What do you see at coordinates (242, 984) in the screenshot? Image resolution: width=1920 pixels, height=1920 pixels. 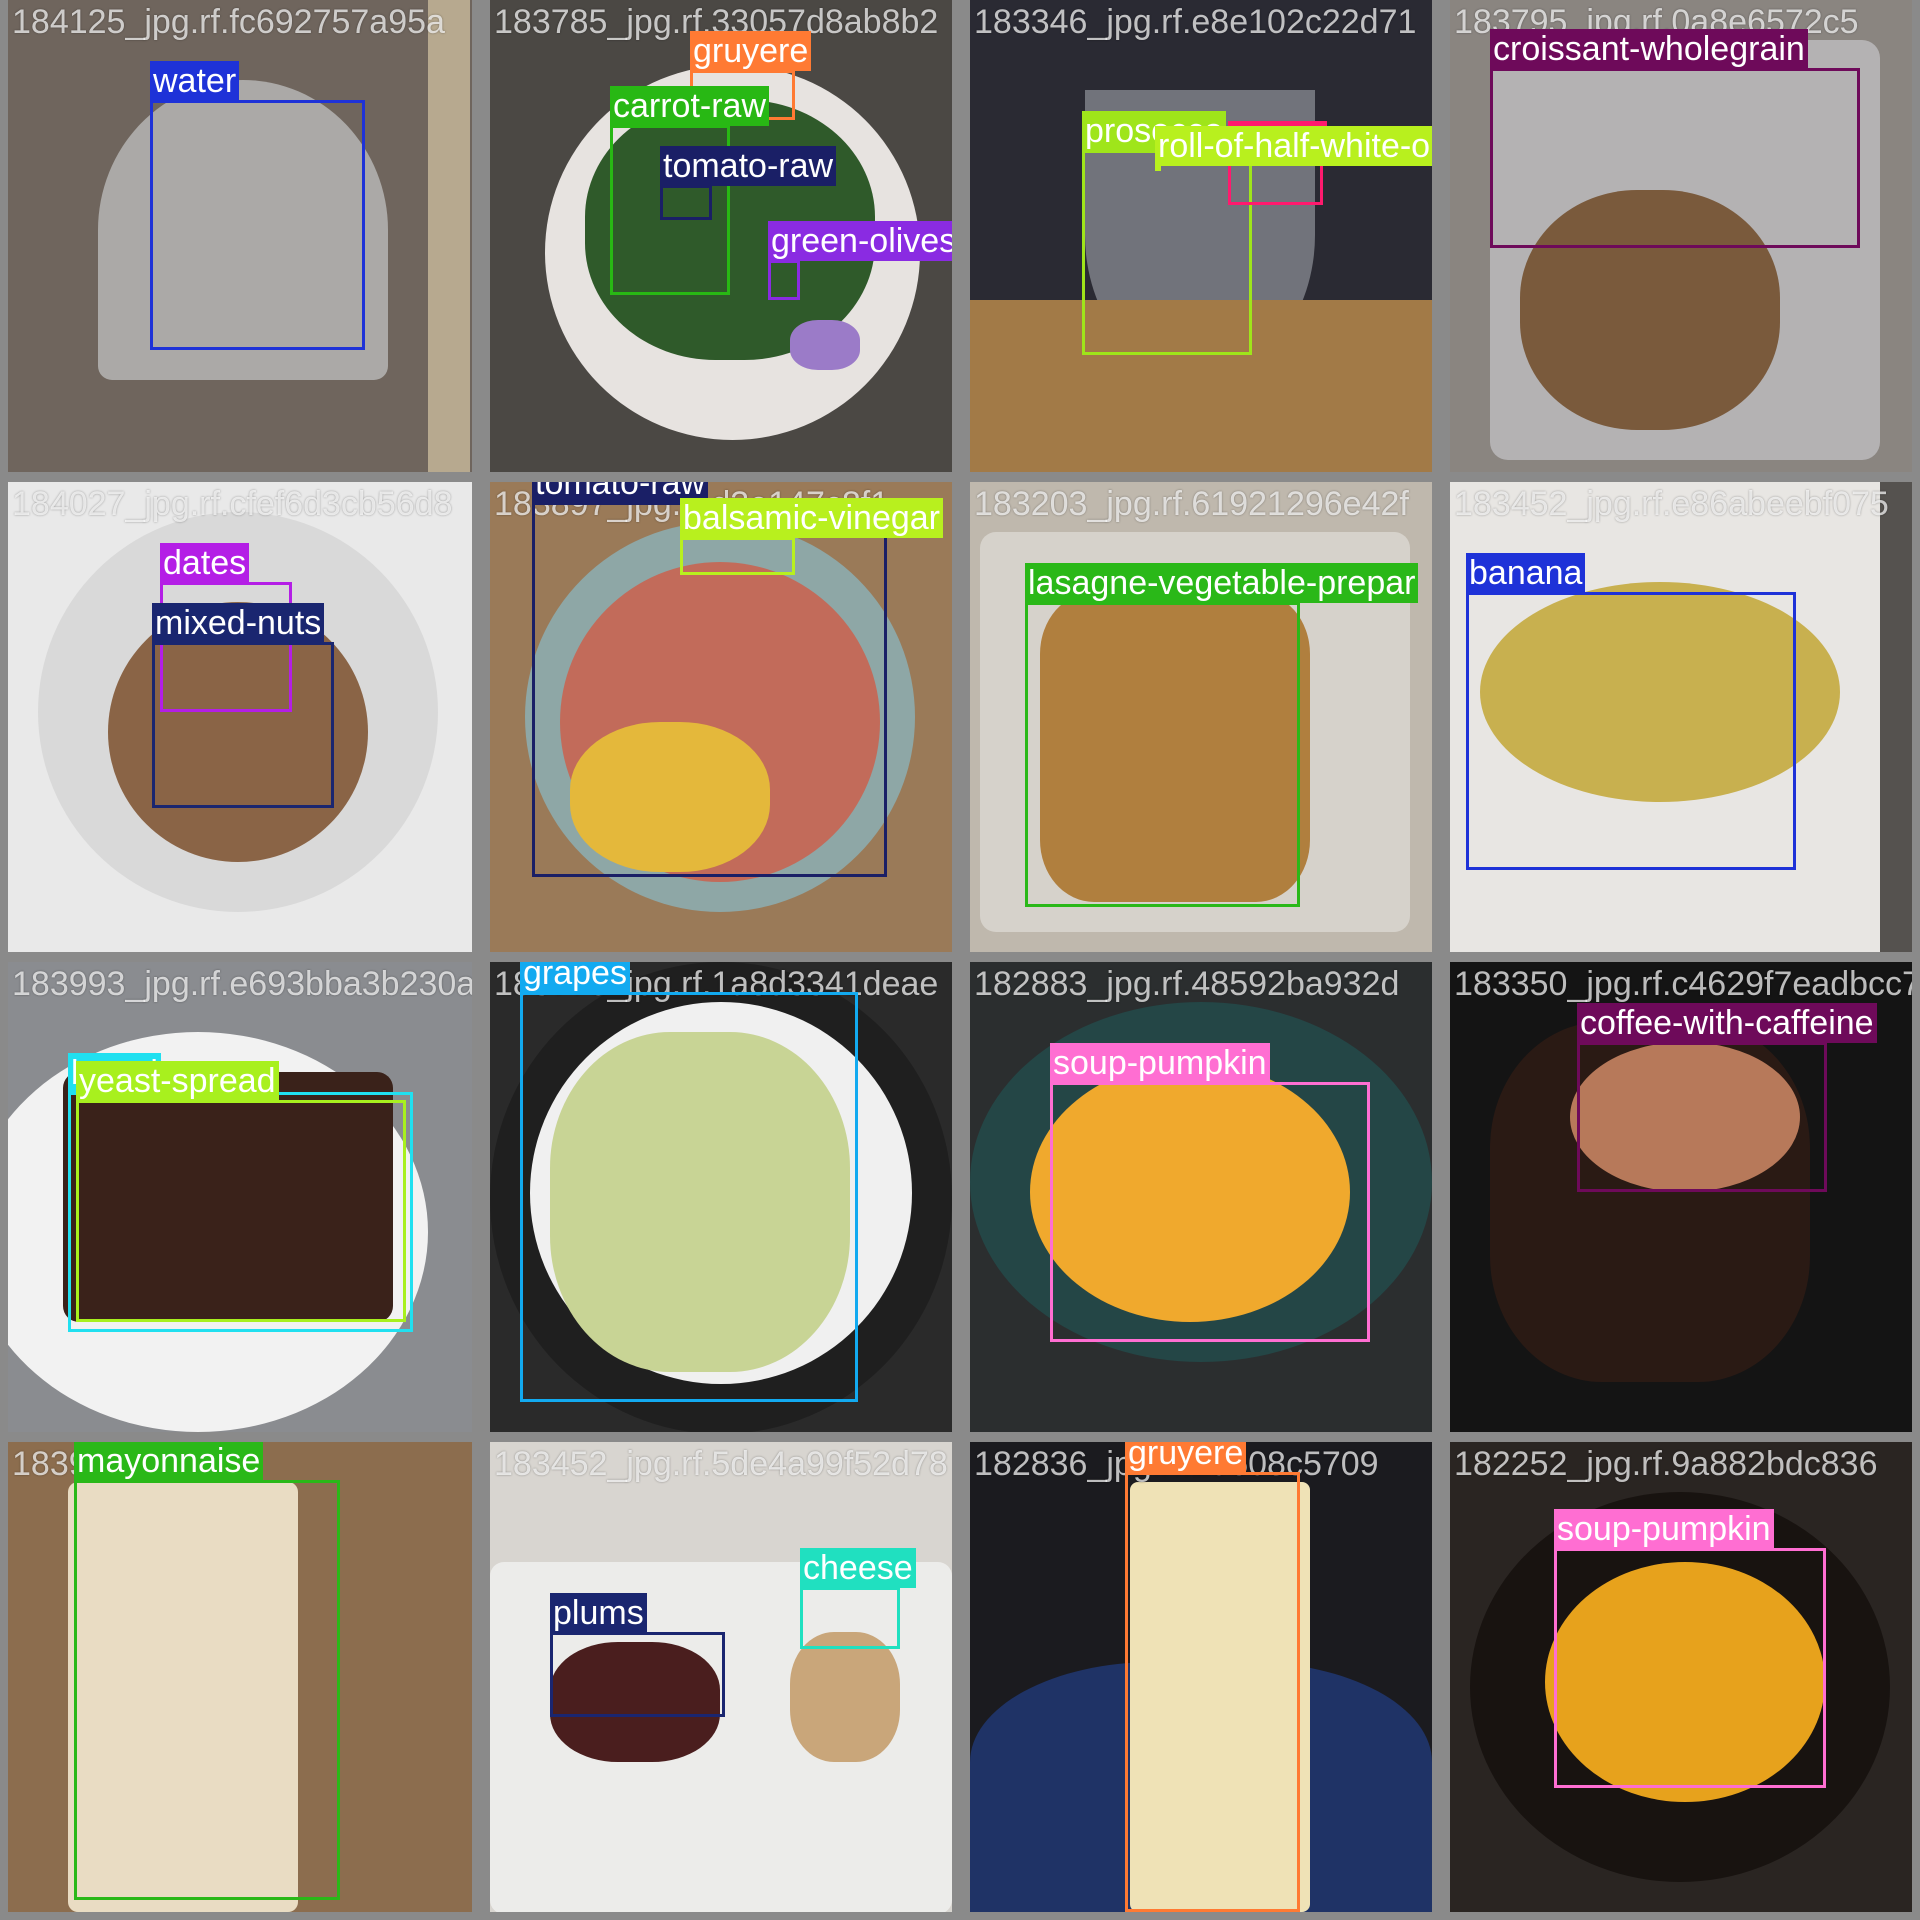 I see `image-filename: 183993_jpg.rf.e693bba3b230a` at bounding box center [242, 984].